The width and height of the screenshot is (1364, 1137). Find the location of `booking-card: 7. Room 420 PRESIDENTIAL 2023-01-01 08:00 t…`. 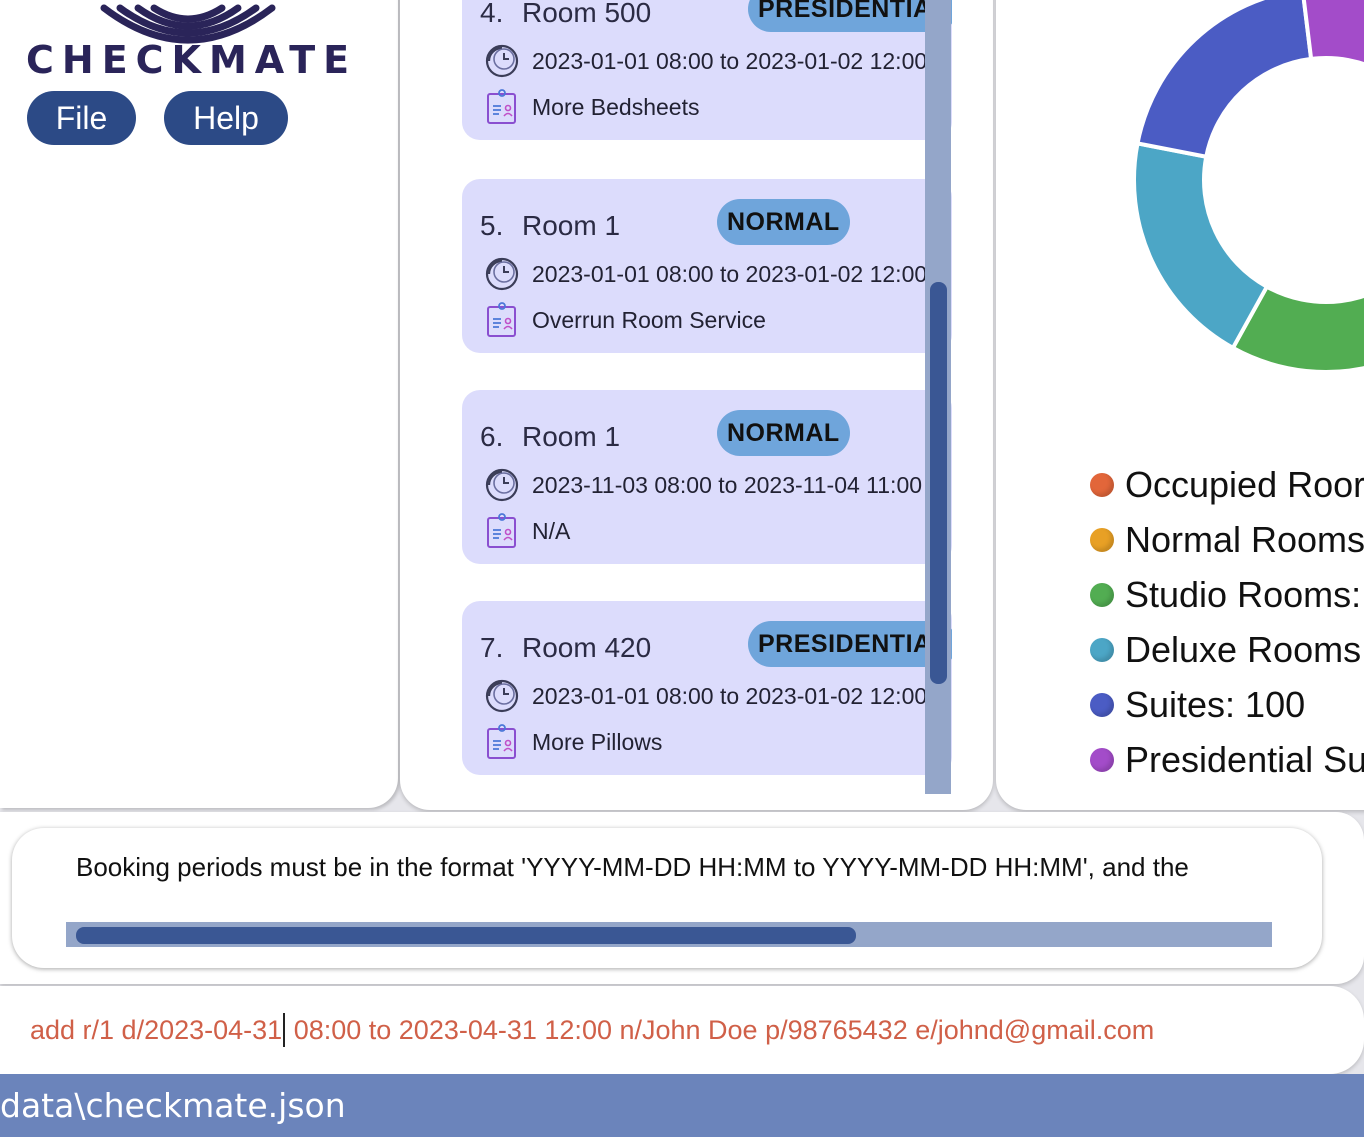

booking-card: 7. Room 420 PRESIDENTIAL 2023-01-01 08:00 t… is located at coordinates (707, 688).